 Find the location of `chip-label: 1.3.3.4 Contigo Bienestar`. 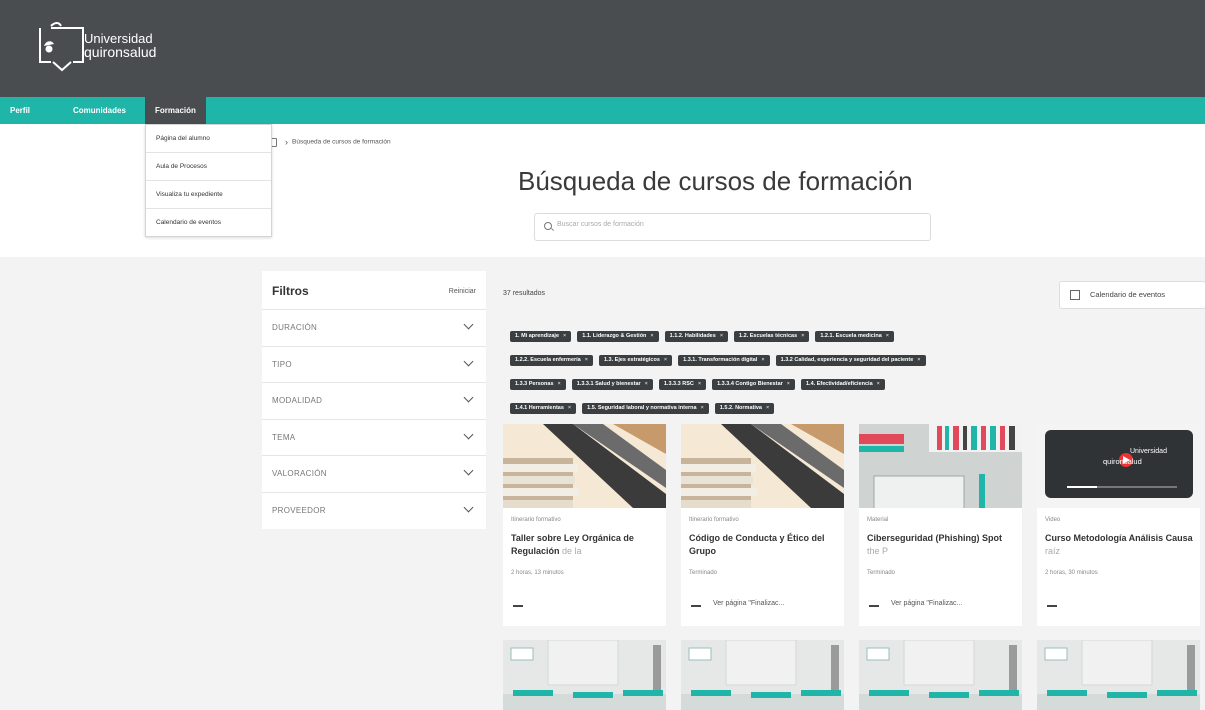

chip-label: 1.3.3.4 Contigo Bienestar is located at coordinates (750, 384).